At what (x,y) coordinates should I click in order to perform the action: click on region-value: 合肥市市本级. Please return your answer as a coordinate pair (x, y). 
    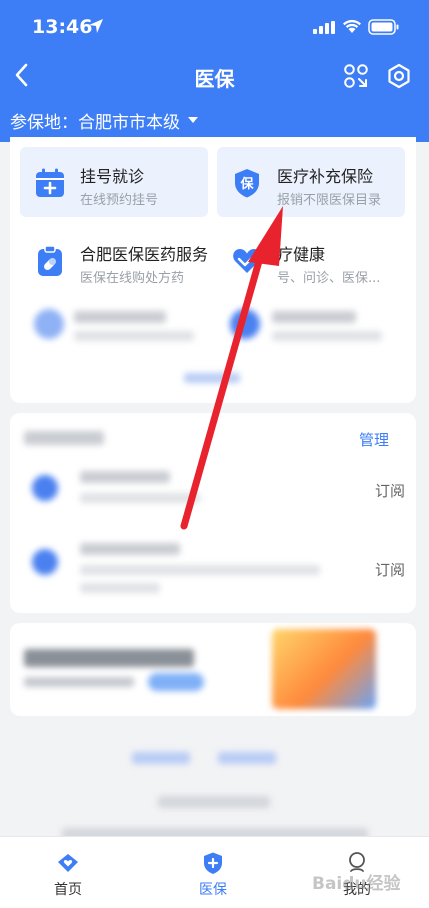
    Looking at the image, I should click on (129, 122).